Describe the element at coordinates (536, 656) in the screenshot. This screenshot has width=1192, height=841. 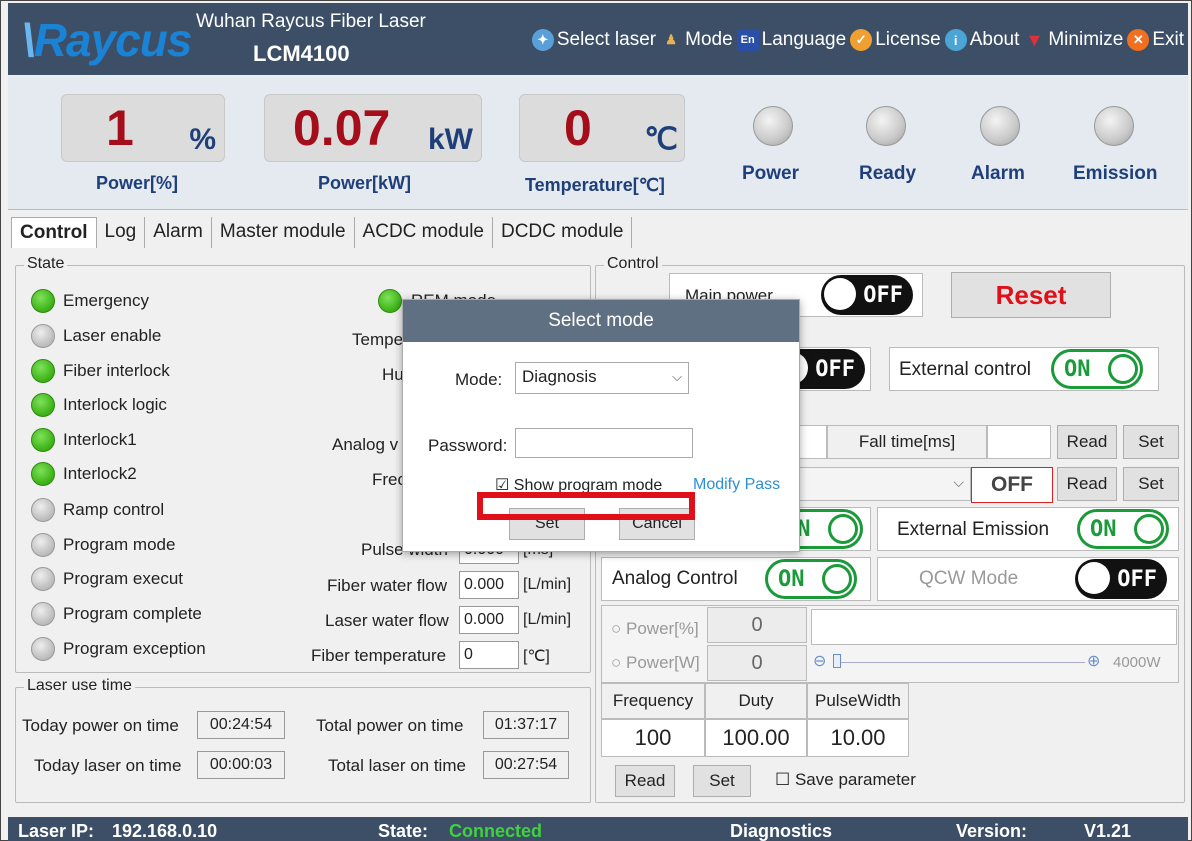
I see `fiber-temperature-unit: [℃]` at that location.